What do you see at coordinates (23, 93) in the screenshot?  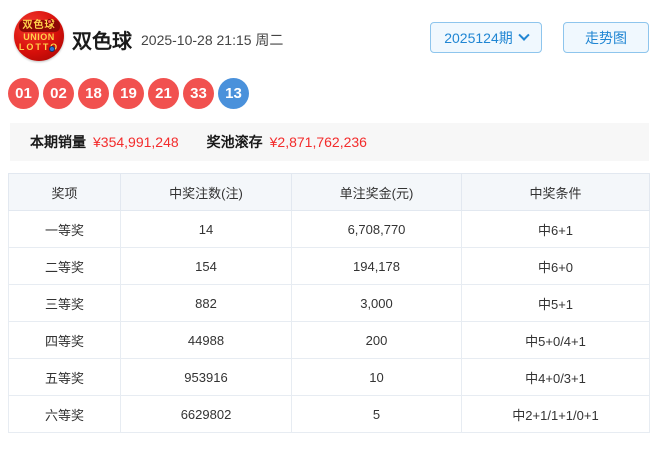 I see `red-ball: 01` at bounding box center [23, 93].